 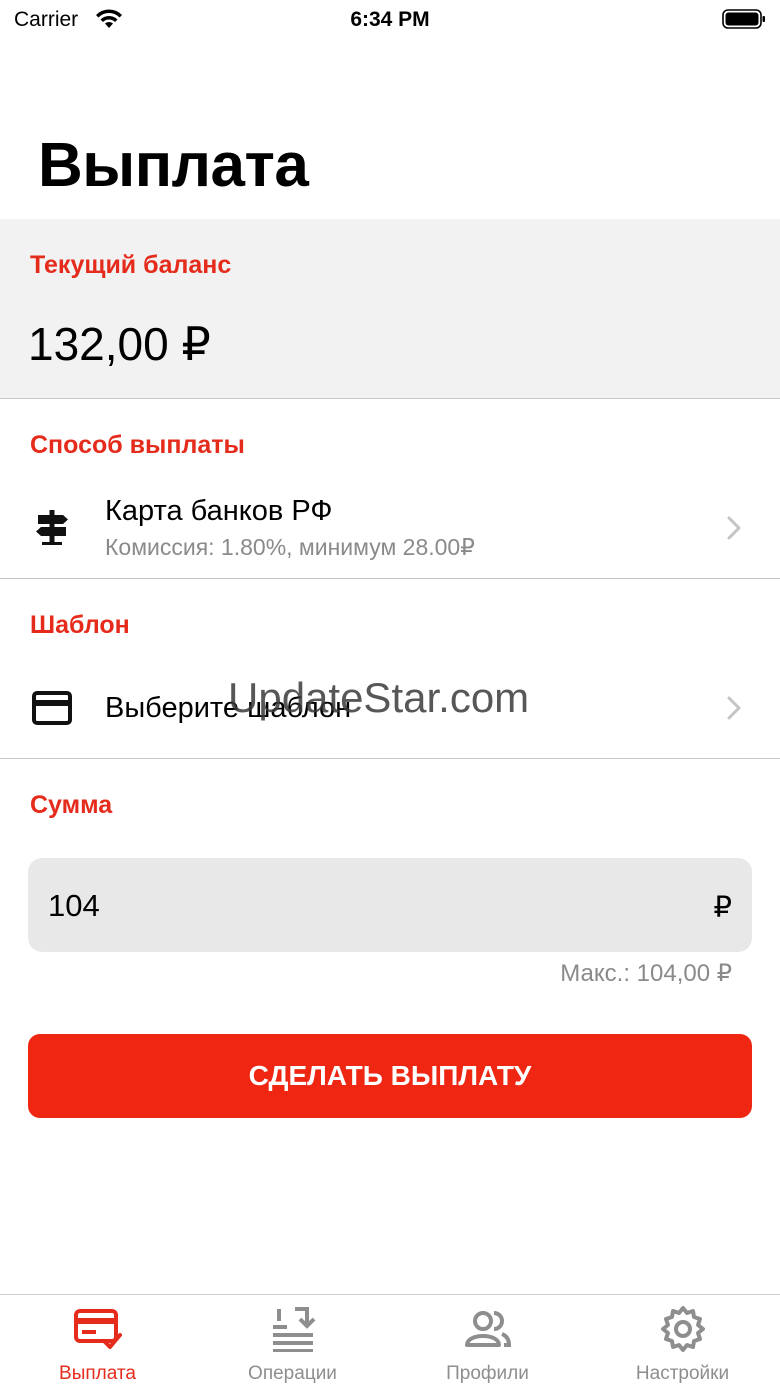 What do you see at coordinates (722, 908) in the screenshot?
I see `amount-currency: ₽` at bounding box center [722, 908].